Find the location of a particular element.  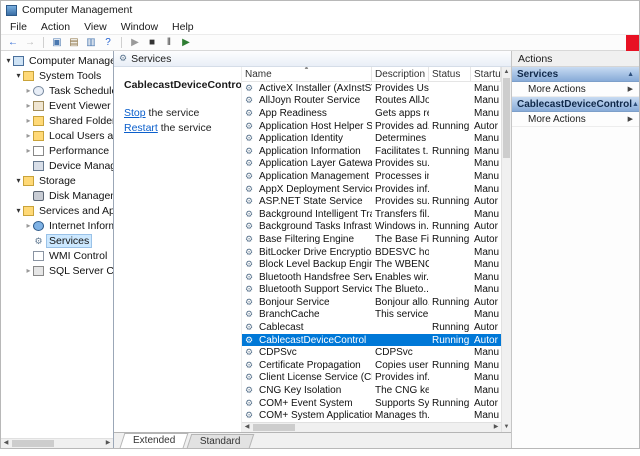

tree-item-performance: ▸ Performance is located at coordinates (57, 150).